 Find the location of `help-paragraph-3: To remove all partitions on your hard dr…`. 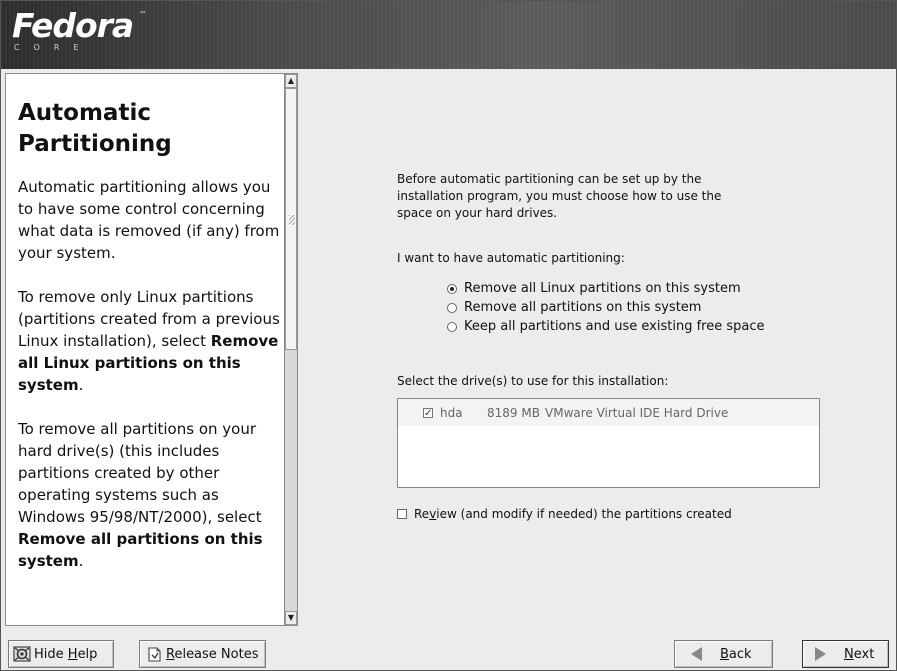

help-paragraph-3: To remove all partitions on your hard dr… is located at coordinates (149, 495).